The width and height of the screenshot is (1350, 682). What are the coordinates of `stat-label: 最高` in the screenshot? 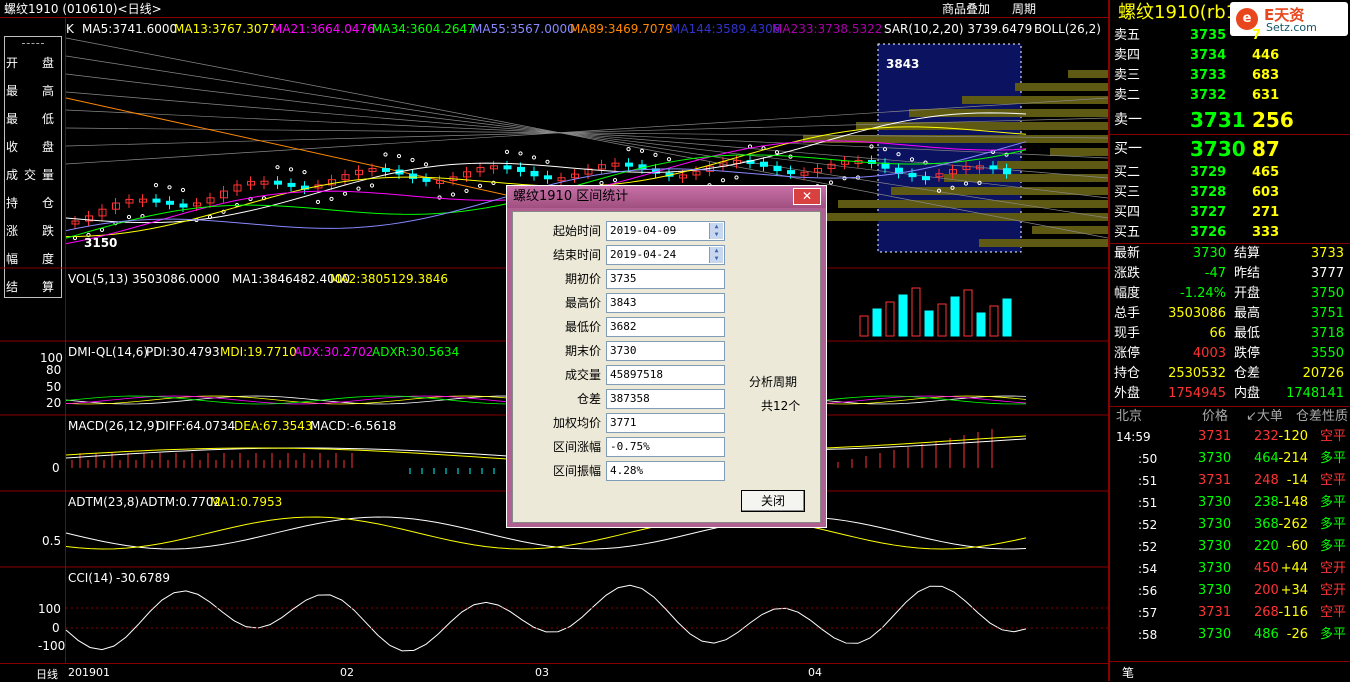 It's located at (1247, 313).